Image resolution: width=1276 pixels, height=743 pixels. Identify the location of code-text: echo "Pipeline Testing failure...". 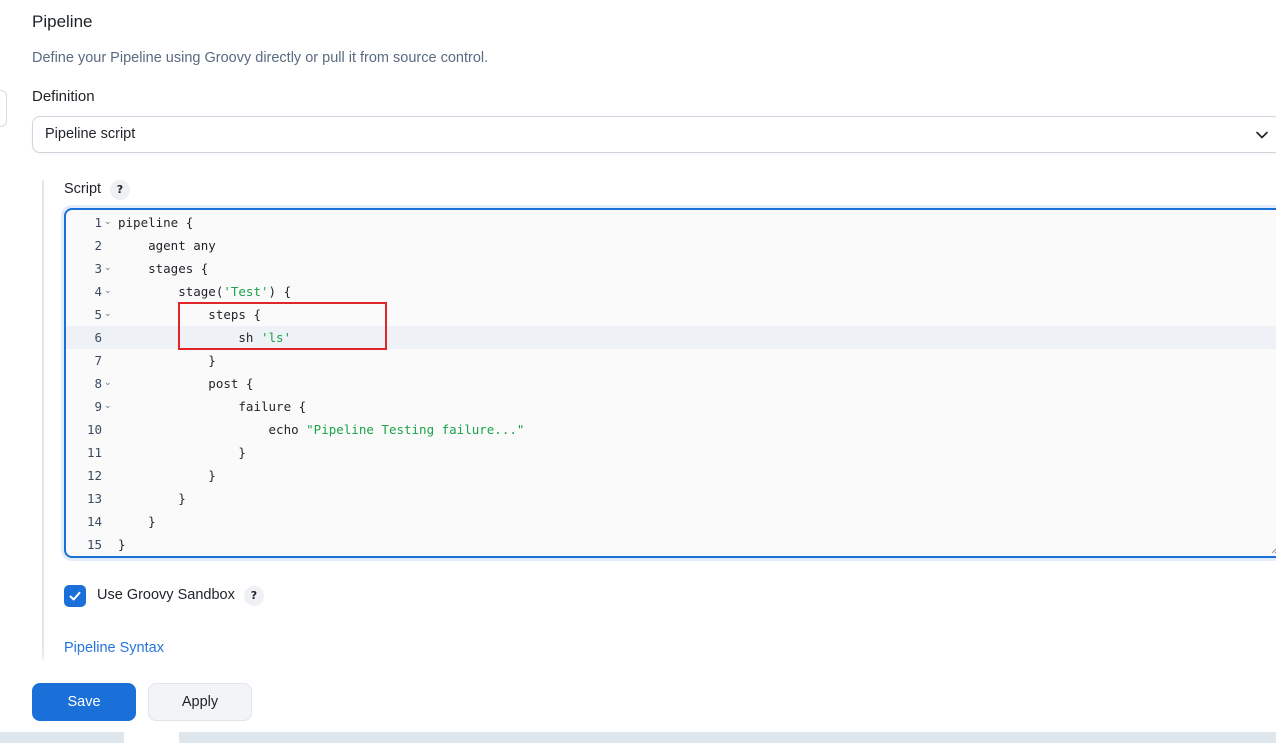
(321, 429).